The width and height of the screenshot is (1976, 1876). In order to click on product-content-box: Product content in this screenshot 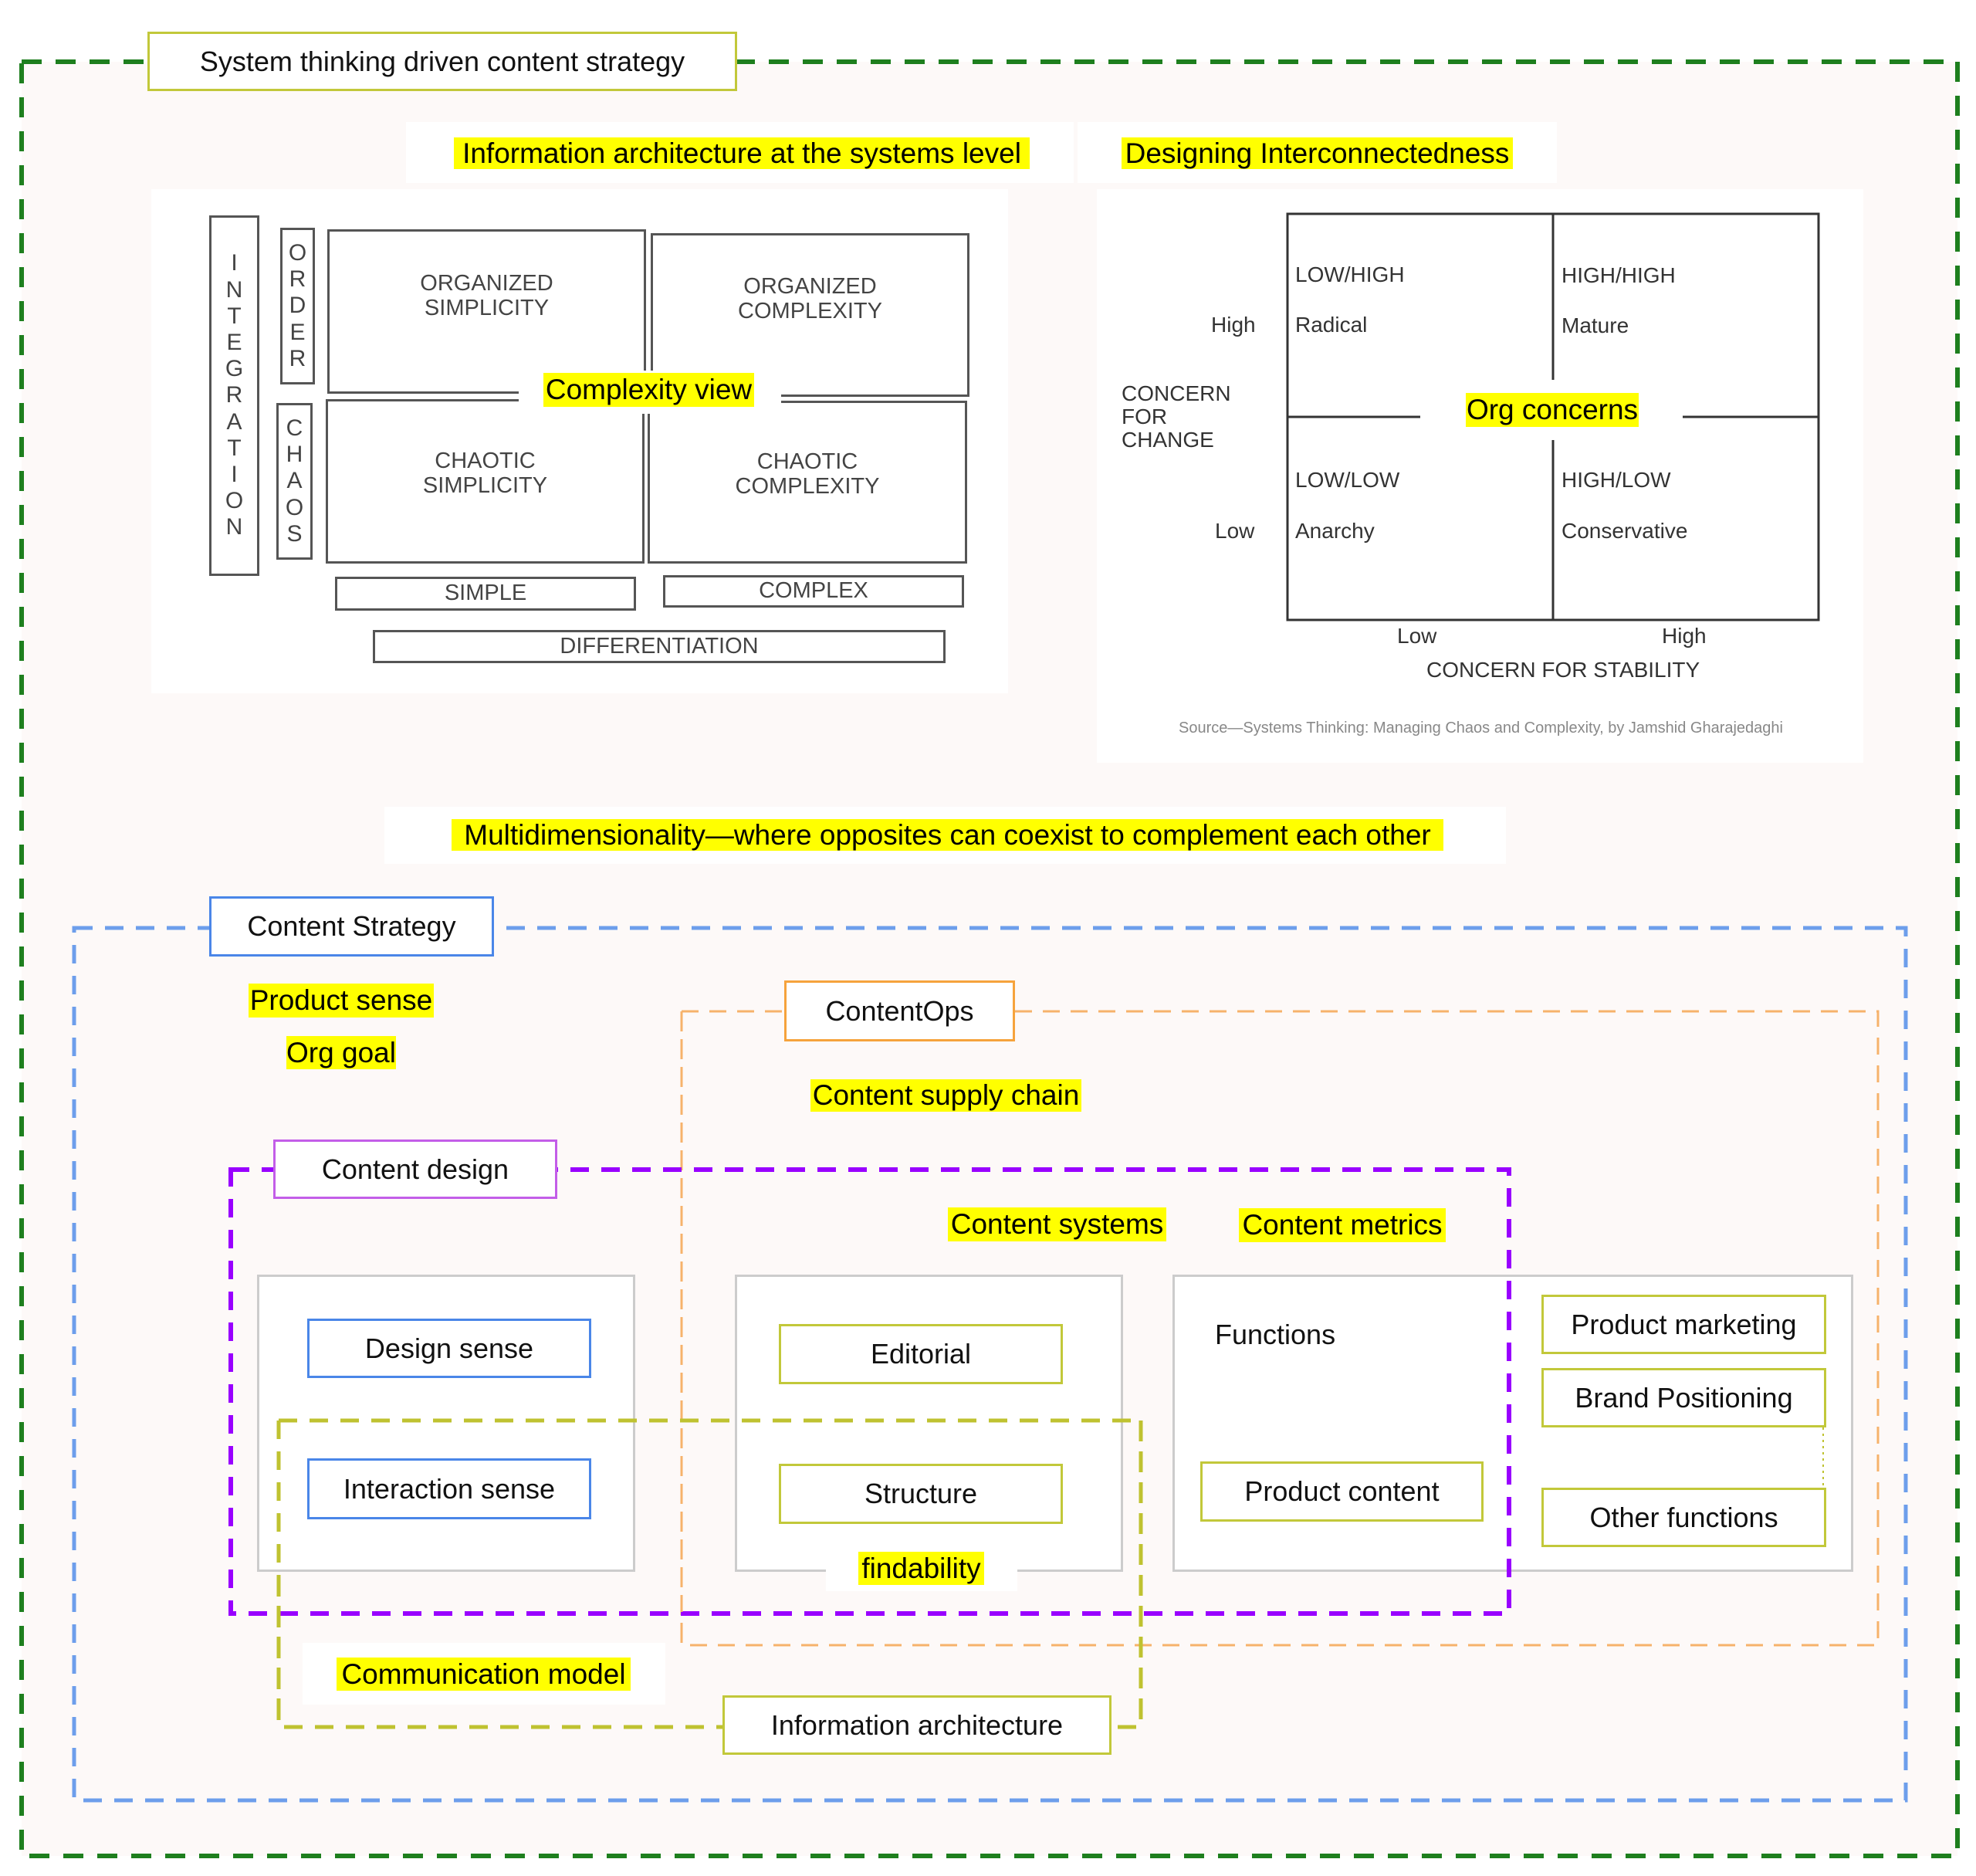, I will do `click(1342, 1491)`.